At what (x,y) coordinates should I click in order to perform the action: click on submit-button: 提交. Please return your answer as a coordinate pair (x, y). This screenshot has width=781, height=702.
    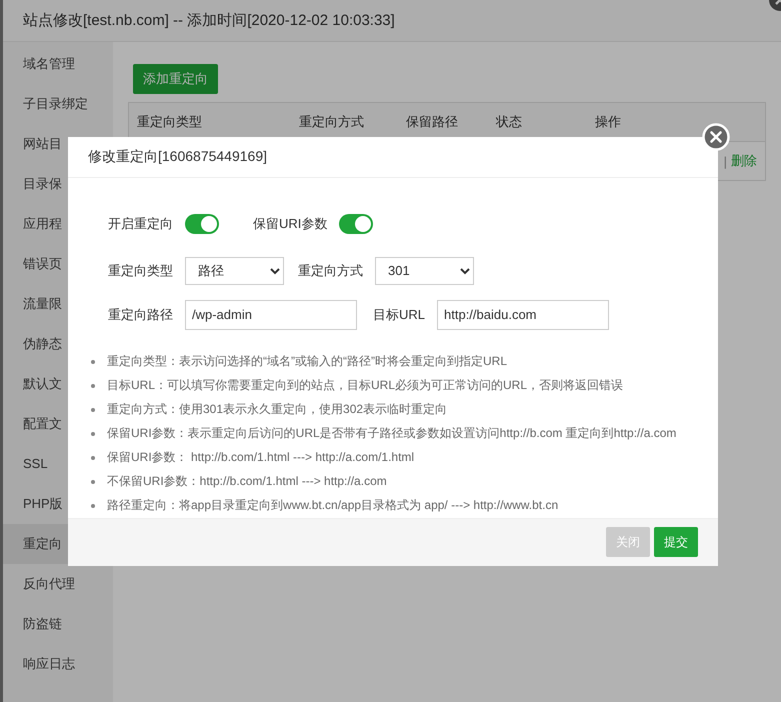
    Looking at the image, I should click on (676, 542).